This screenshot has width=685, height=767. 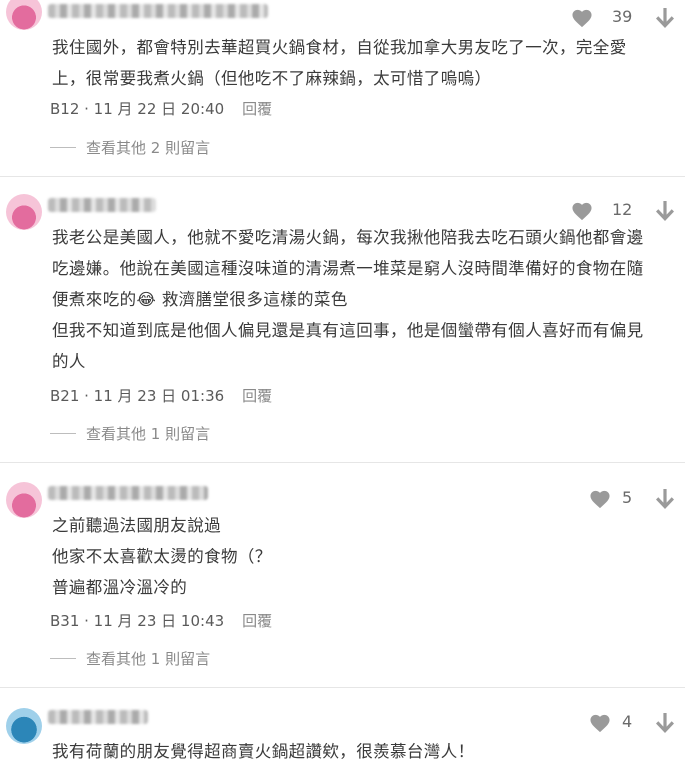 What do you see at coordinates (69, 361) in the screenshot?
I see `comment-line: 的人` at bounding box center [69, 361].